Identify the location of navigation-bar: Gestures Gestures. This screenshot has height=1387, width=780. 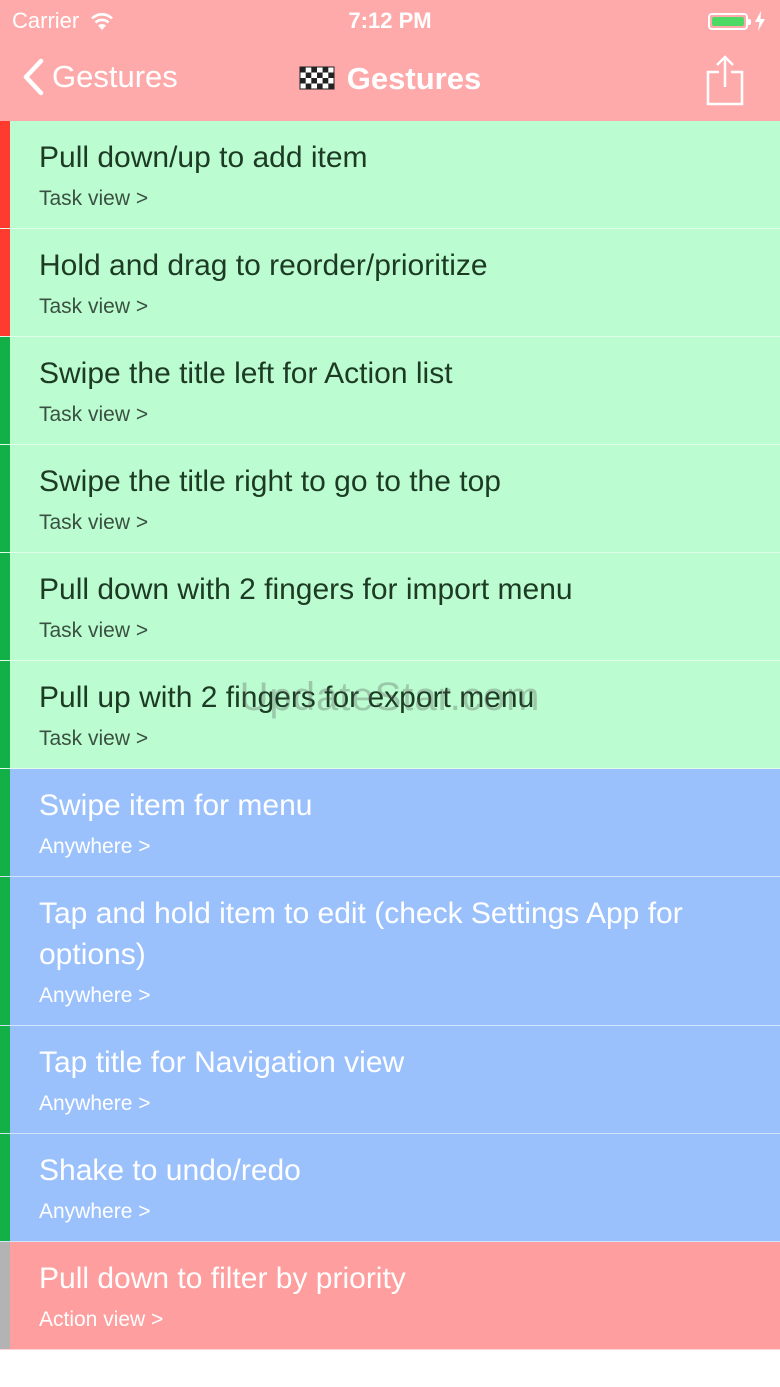
(390, 80).